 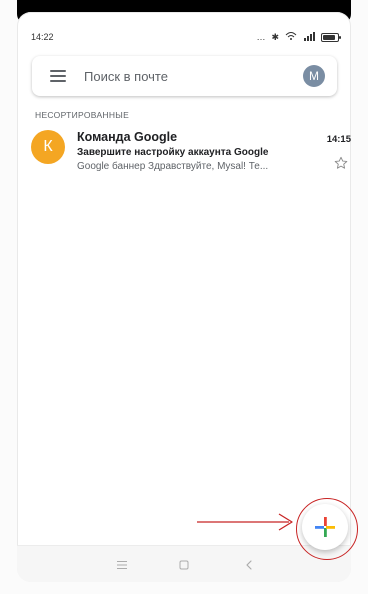 I want to click on sender-avatar: К, so click(x=48, y=147).